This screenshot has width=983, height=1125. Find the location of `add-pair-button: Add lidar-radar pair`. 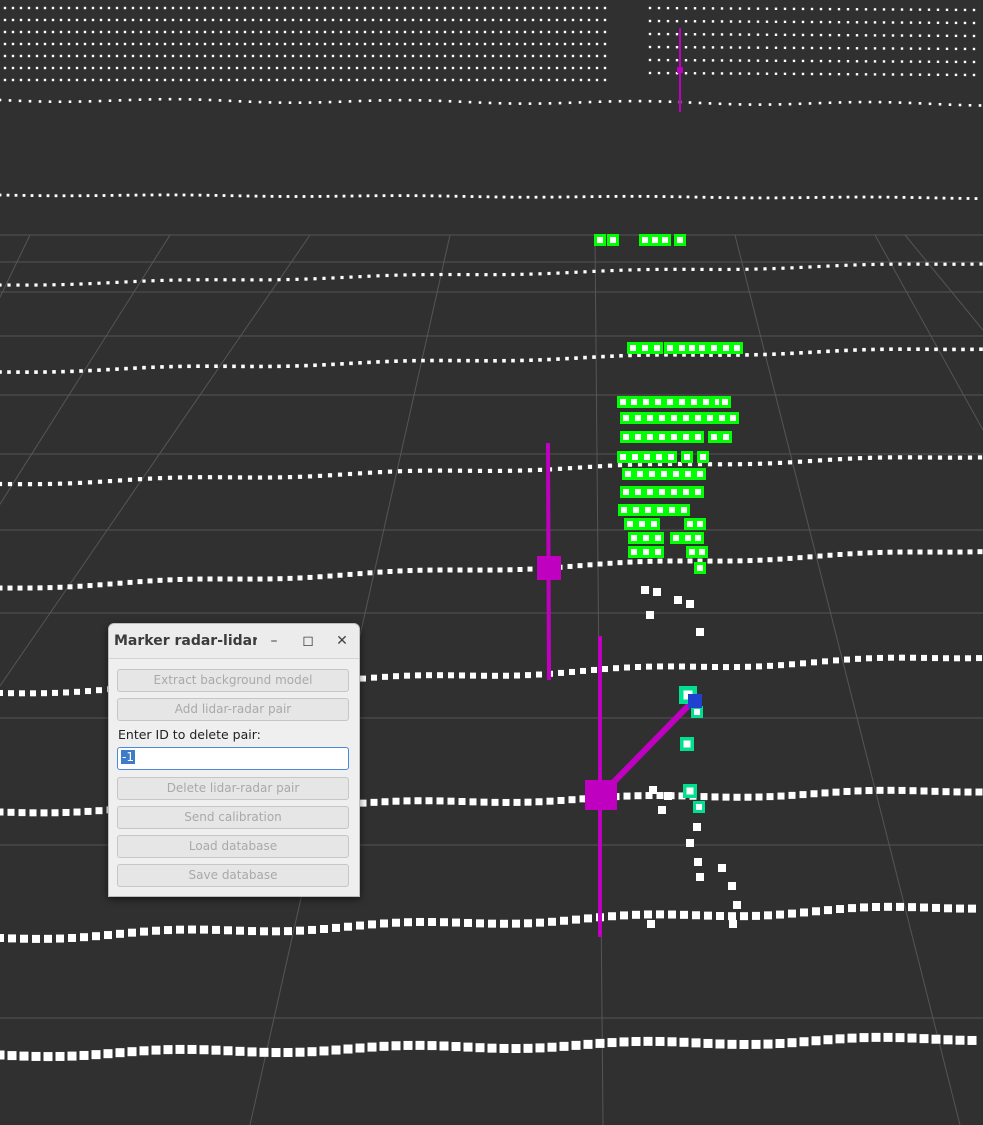

add-pair-button: Add lidar-radar pair is located at coordinates (233, 709).